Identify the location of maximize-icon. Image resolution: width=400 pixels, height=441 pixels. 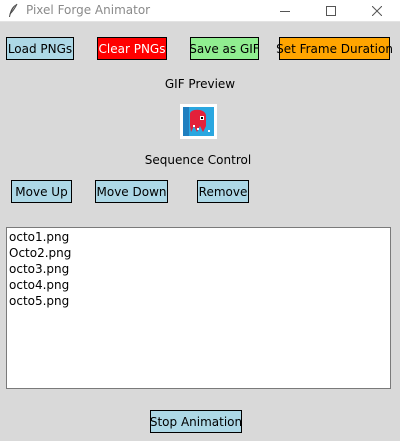
(331, 11).